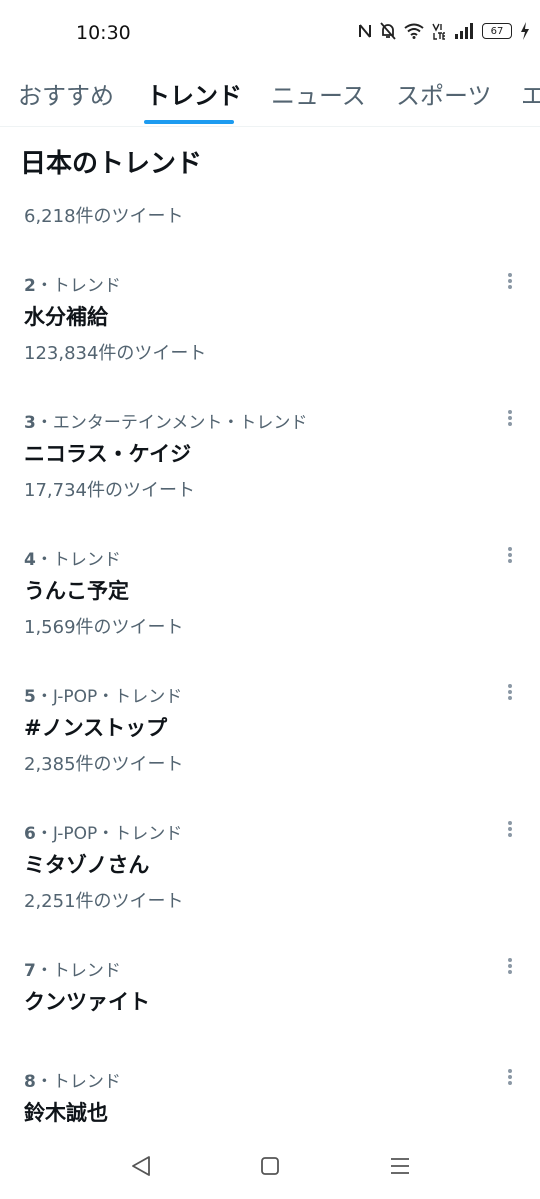  What do you see at coordinates (497, 31) in the screenshot?
I see `battery-icon: 67` at bounding box center [497, 31].